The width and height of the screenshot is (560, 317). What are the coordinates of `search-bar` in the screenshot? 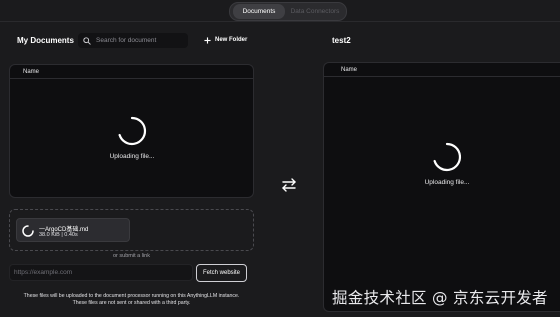 It's located at (133, 40).